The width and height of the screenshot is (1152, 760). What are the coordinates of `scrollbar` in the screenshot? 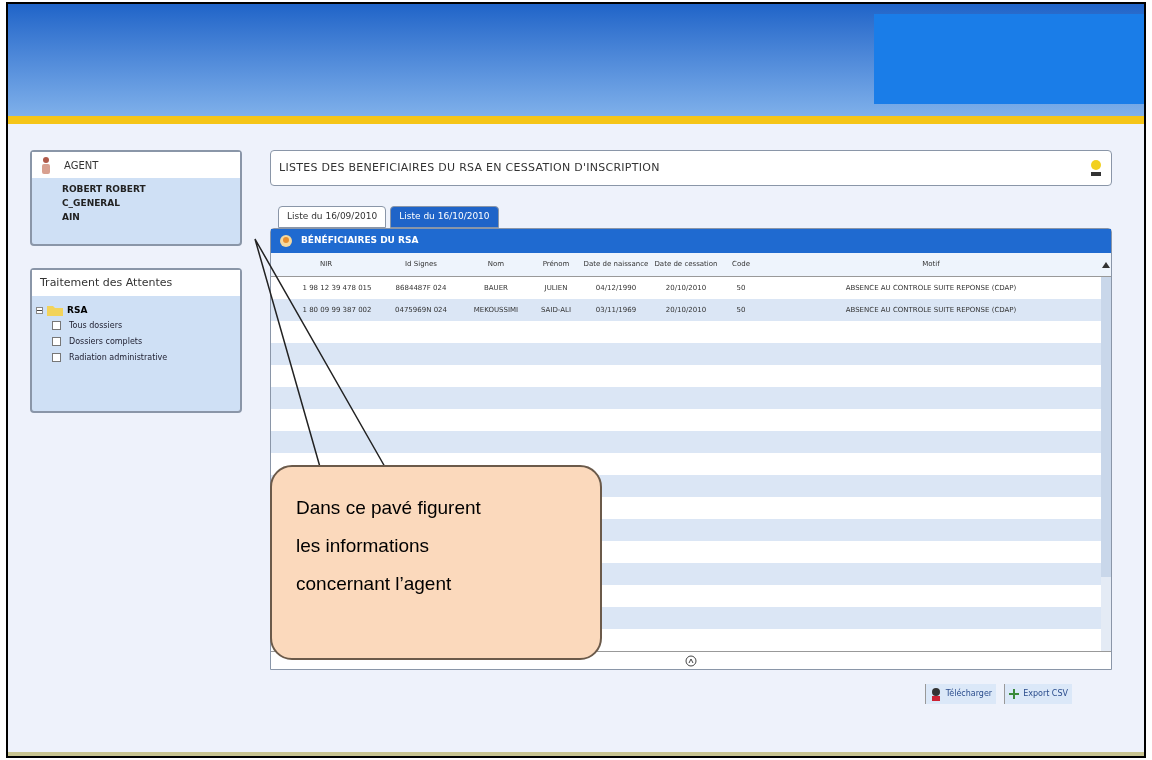 It's located at (1106, 464).